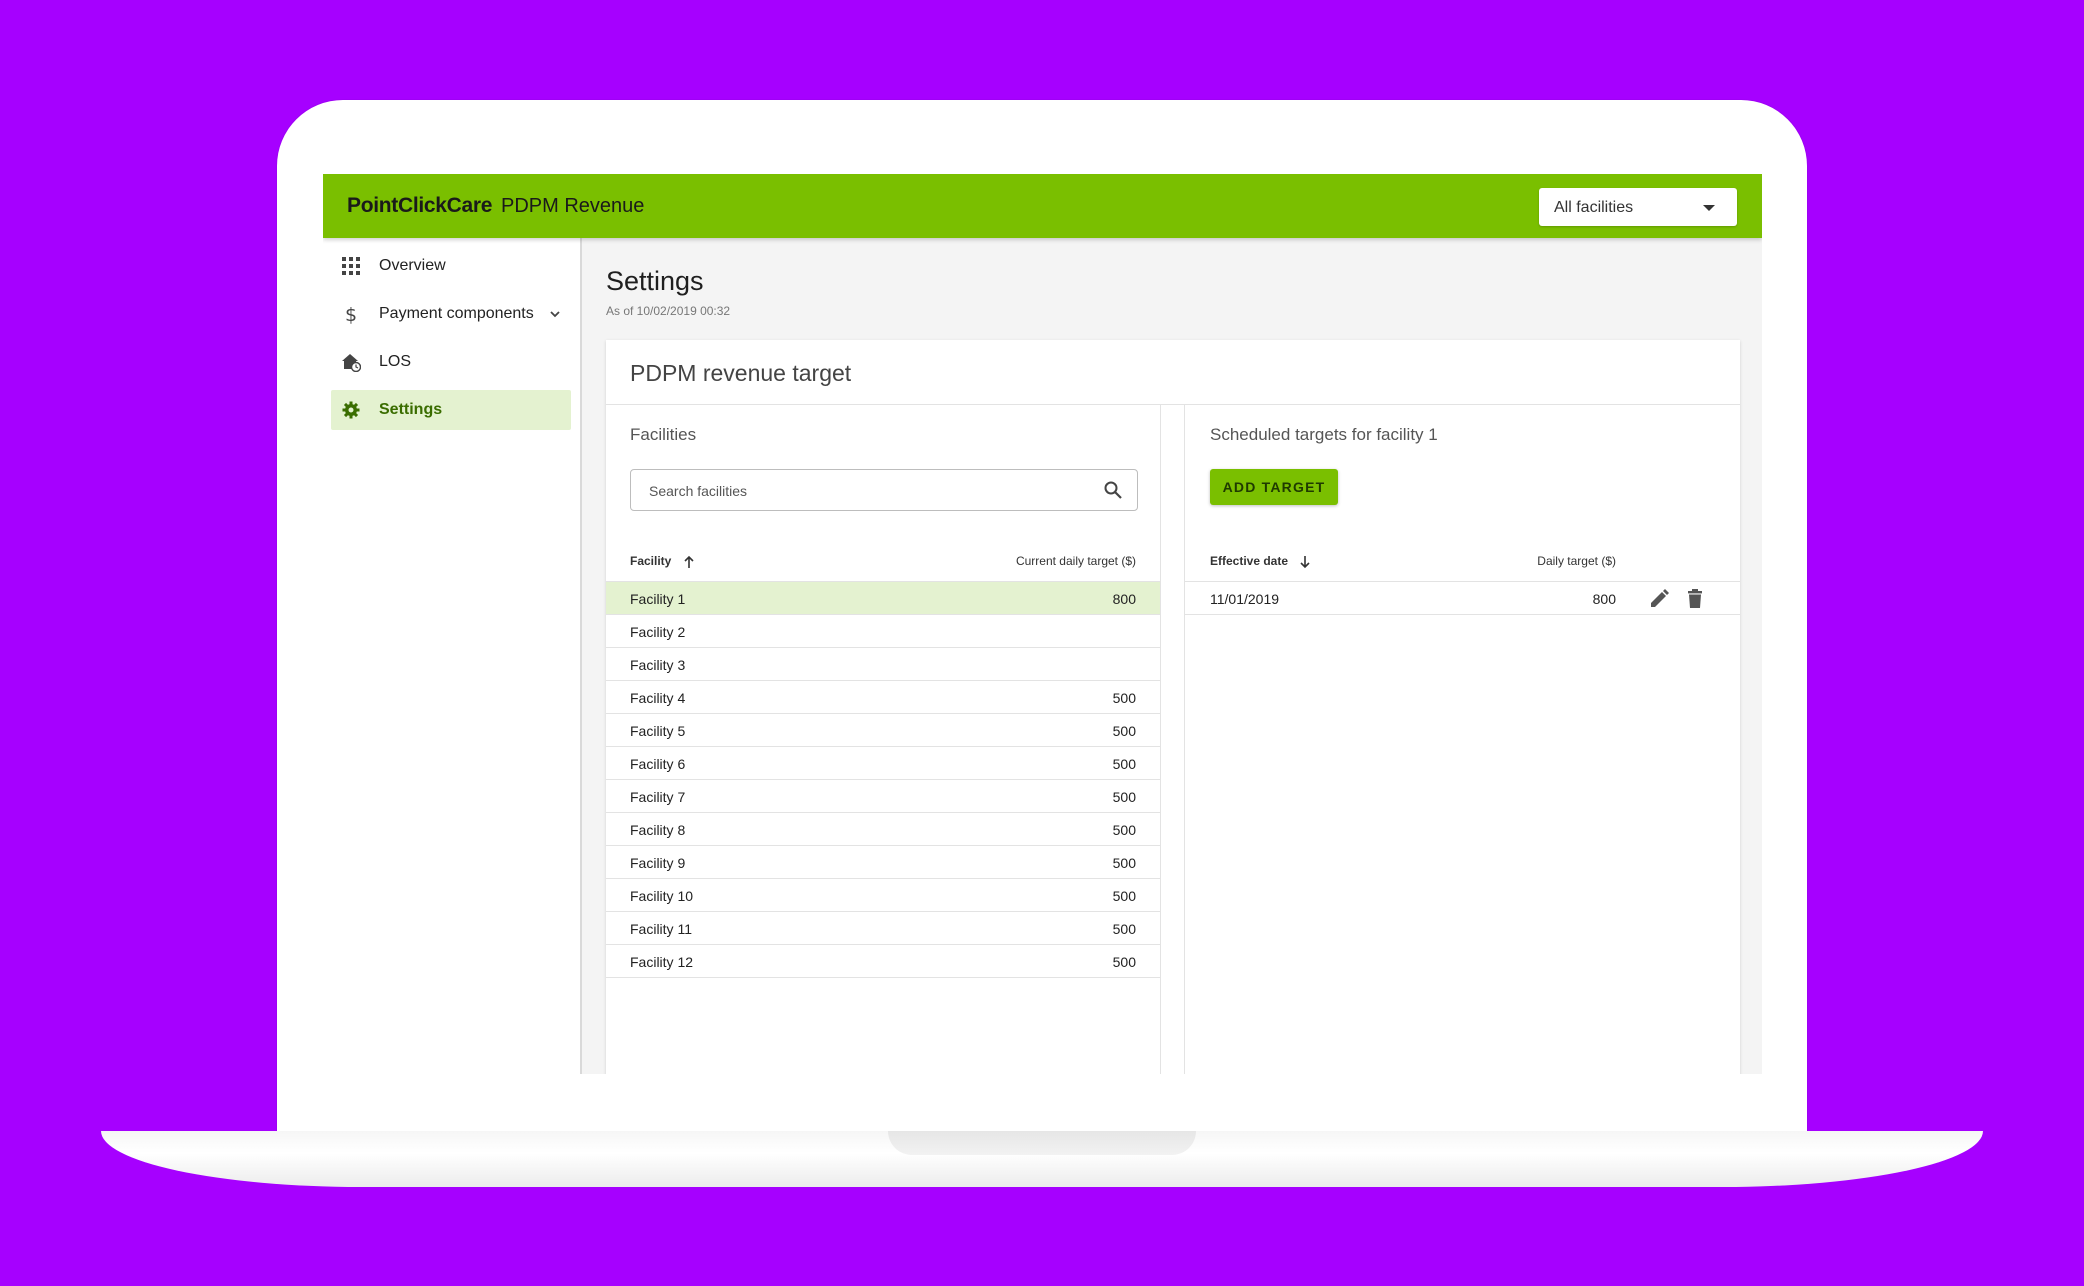 This screenshot has height=1286, width=2084. What do you see at coordinates (1604, 599) in the screenshot?
I see `daily-target: 800` at bounding box center [1604, 599].